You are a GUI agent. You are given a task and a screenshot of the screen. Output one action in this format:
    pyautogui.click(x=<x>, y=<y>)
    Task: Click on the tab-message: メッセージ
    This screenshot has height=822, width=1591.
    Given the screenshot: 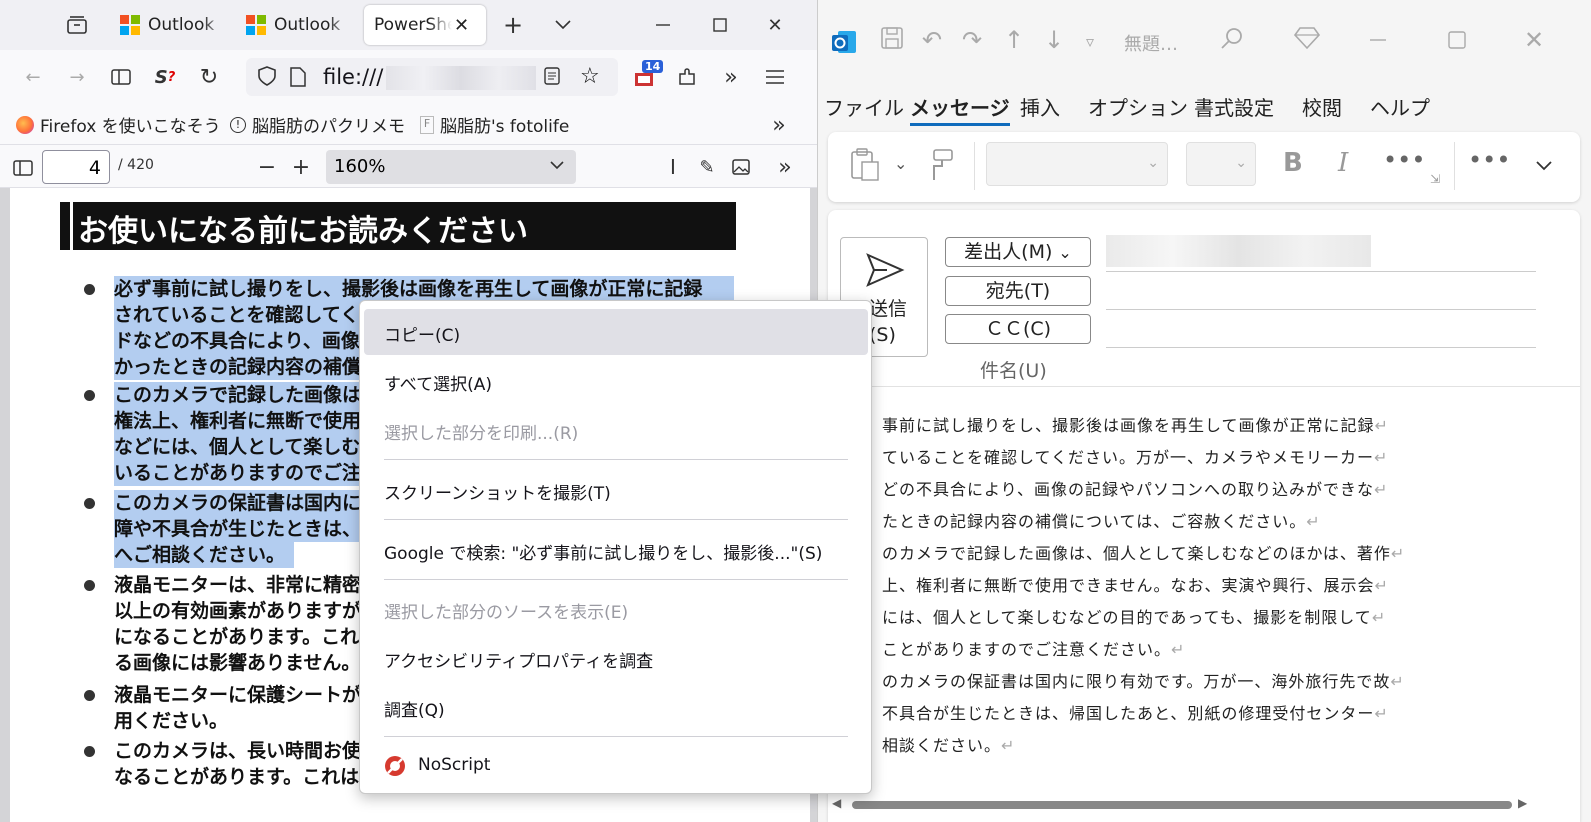 What is the action you would take?
    pyautogui.click(x=960, y=109)
    